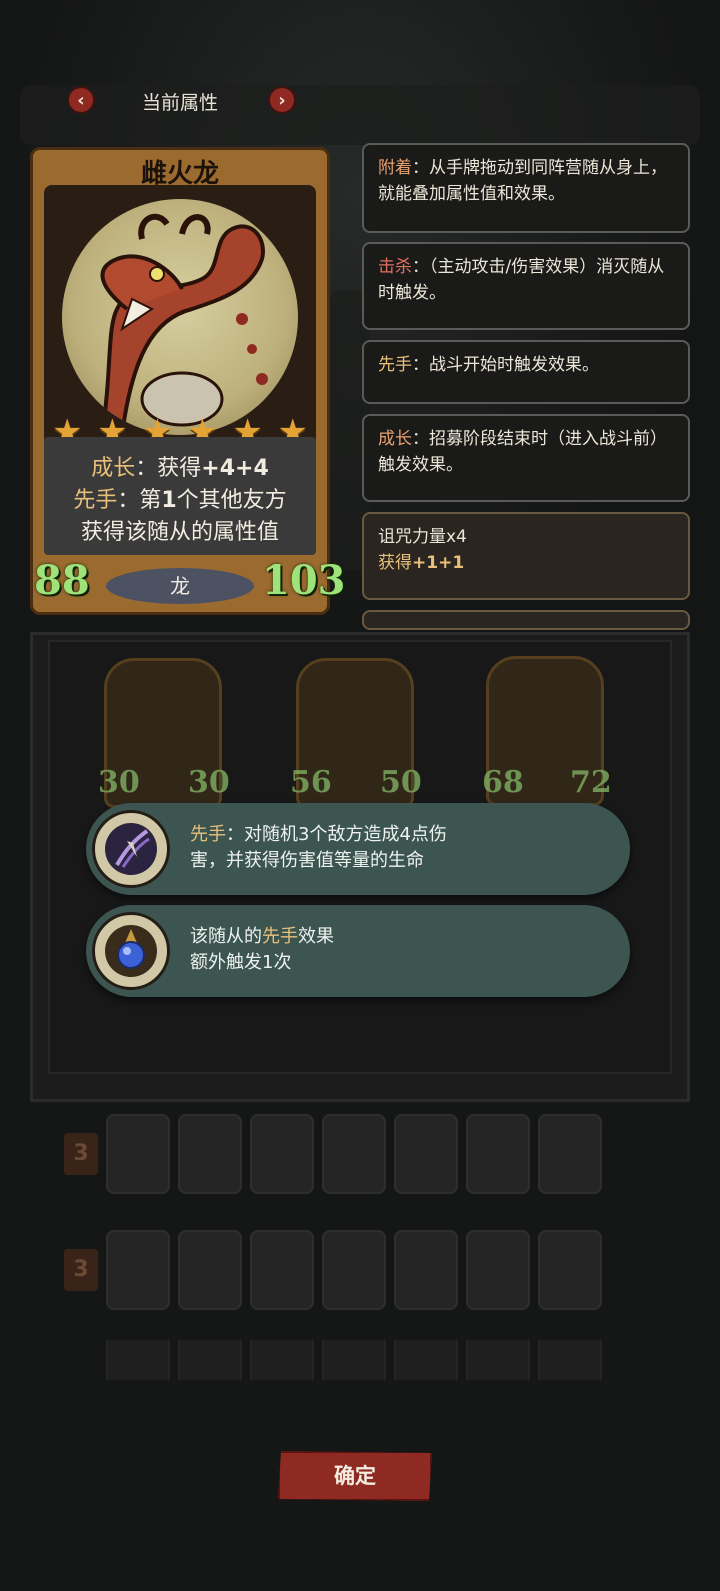 Image resolution: width=720 pixels, height=1591 pixels. I want to click on race-tag: 龙, so click(180, 586).